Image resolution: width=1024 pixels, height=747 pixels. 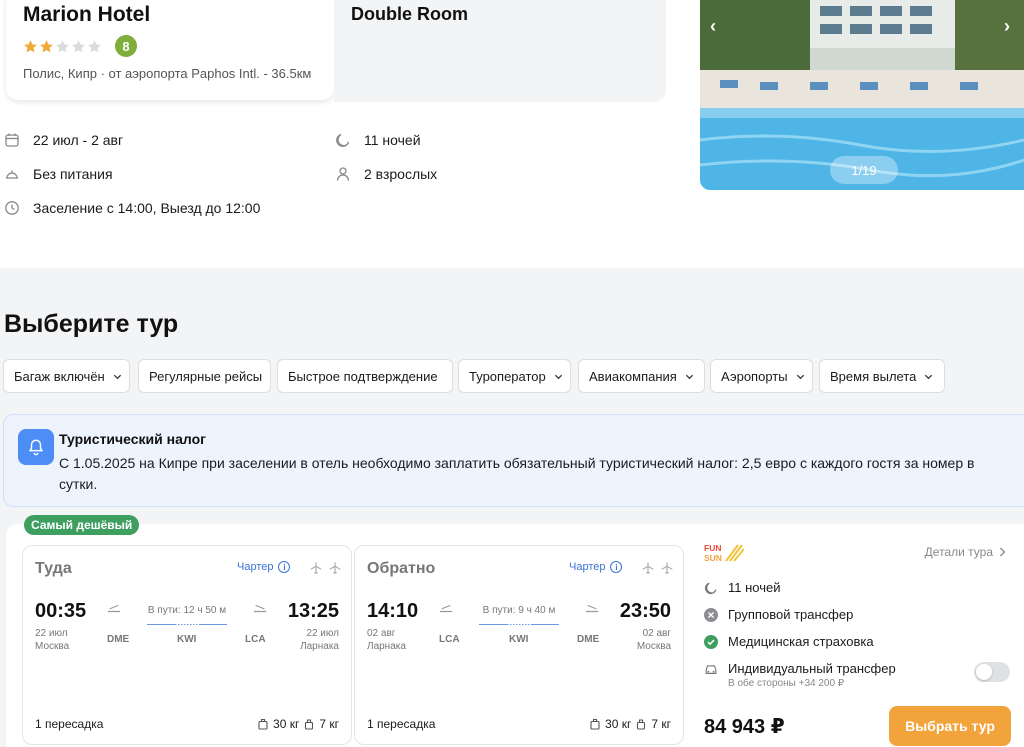 What do you see at coordinates (393, 611) in the screenshot?
I see `departure-time: 14:10` at bounding box center [393, 611].